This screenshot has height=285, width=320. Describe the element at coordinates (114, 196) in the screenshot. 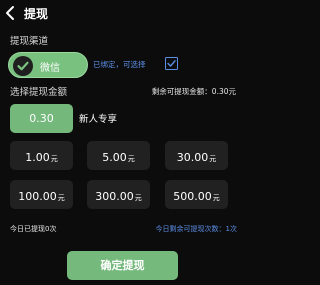

I see `amount-value: 300.00` at that location.